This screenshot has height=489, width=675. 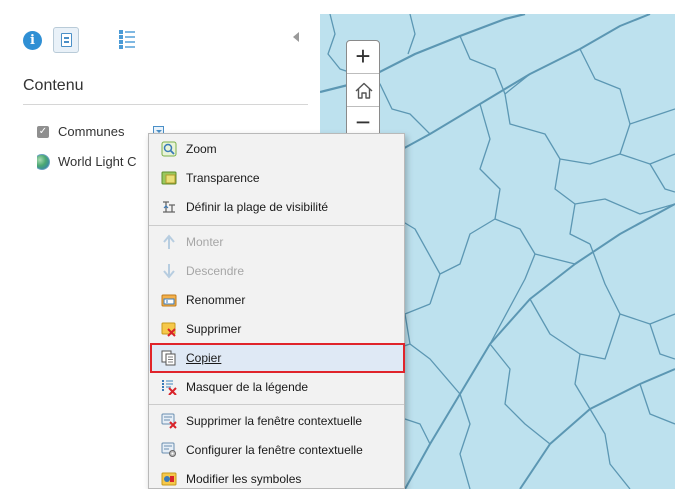 What do you see at coordinates (169, 387) in the screenshot?
I see `hide-legend-icon` at bounding box center [169, 387].